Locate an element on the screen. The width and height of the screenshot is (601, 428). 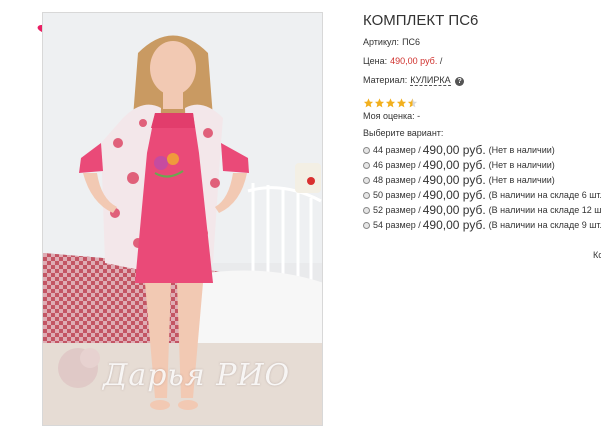
choose-variant-label: Выберите вариант: is located at coordinates (403, 133).